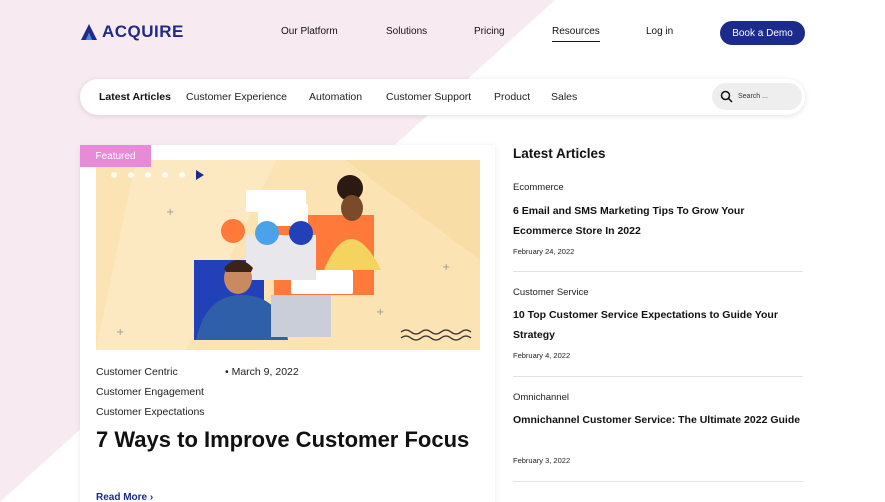 This screenshot has height=502, width=885. Describe the element at coordinates (135, 97) in the screenshot. I see `category-latest-articles: Latest Articles` at that location.